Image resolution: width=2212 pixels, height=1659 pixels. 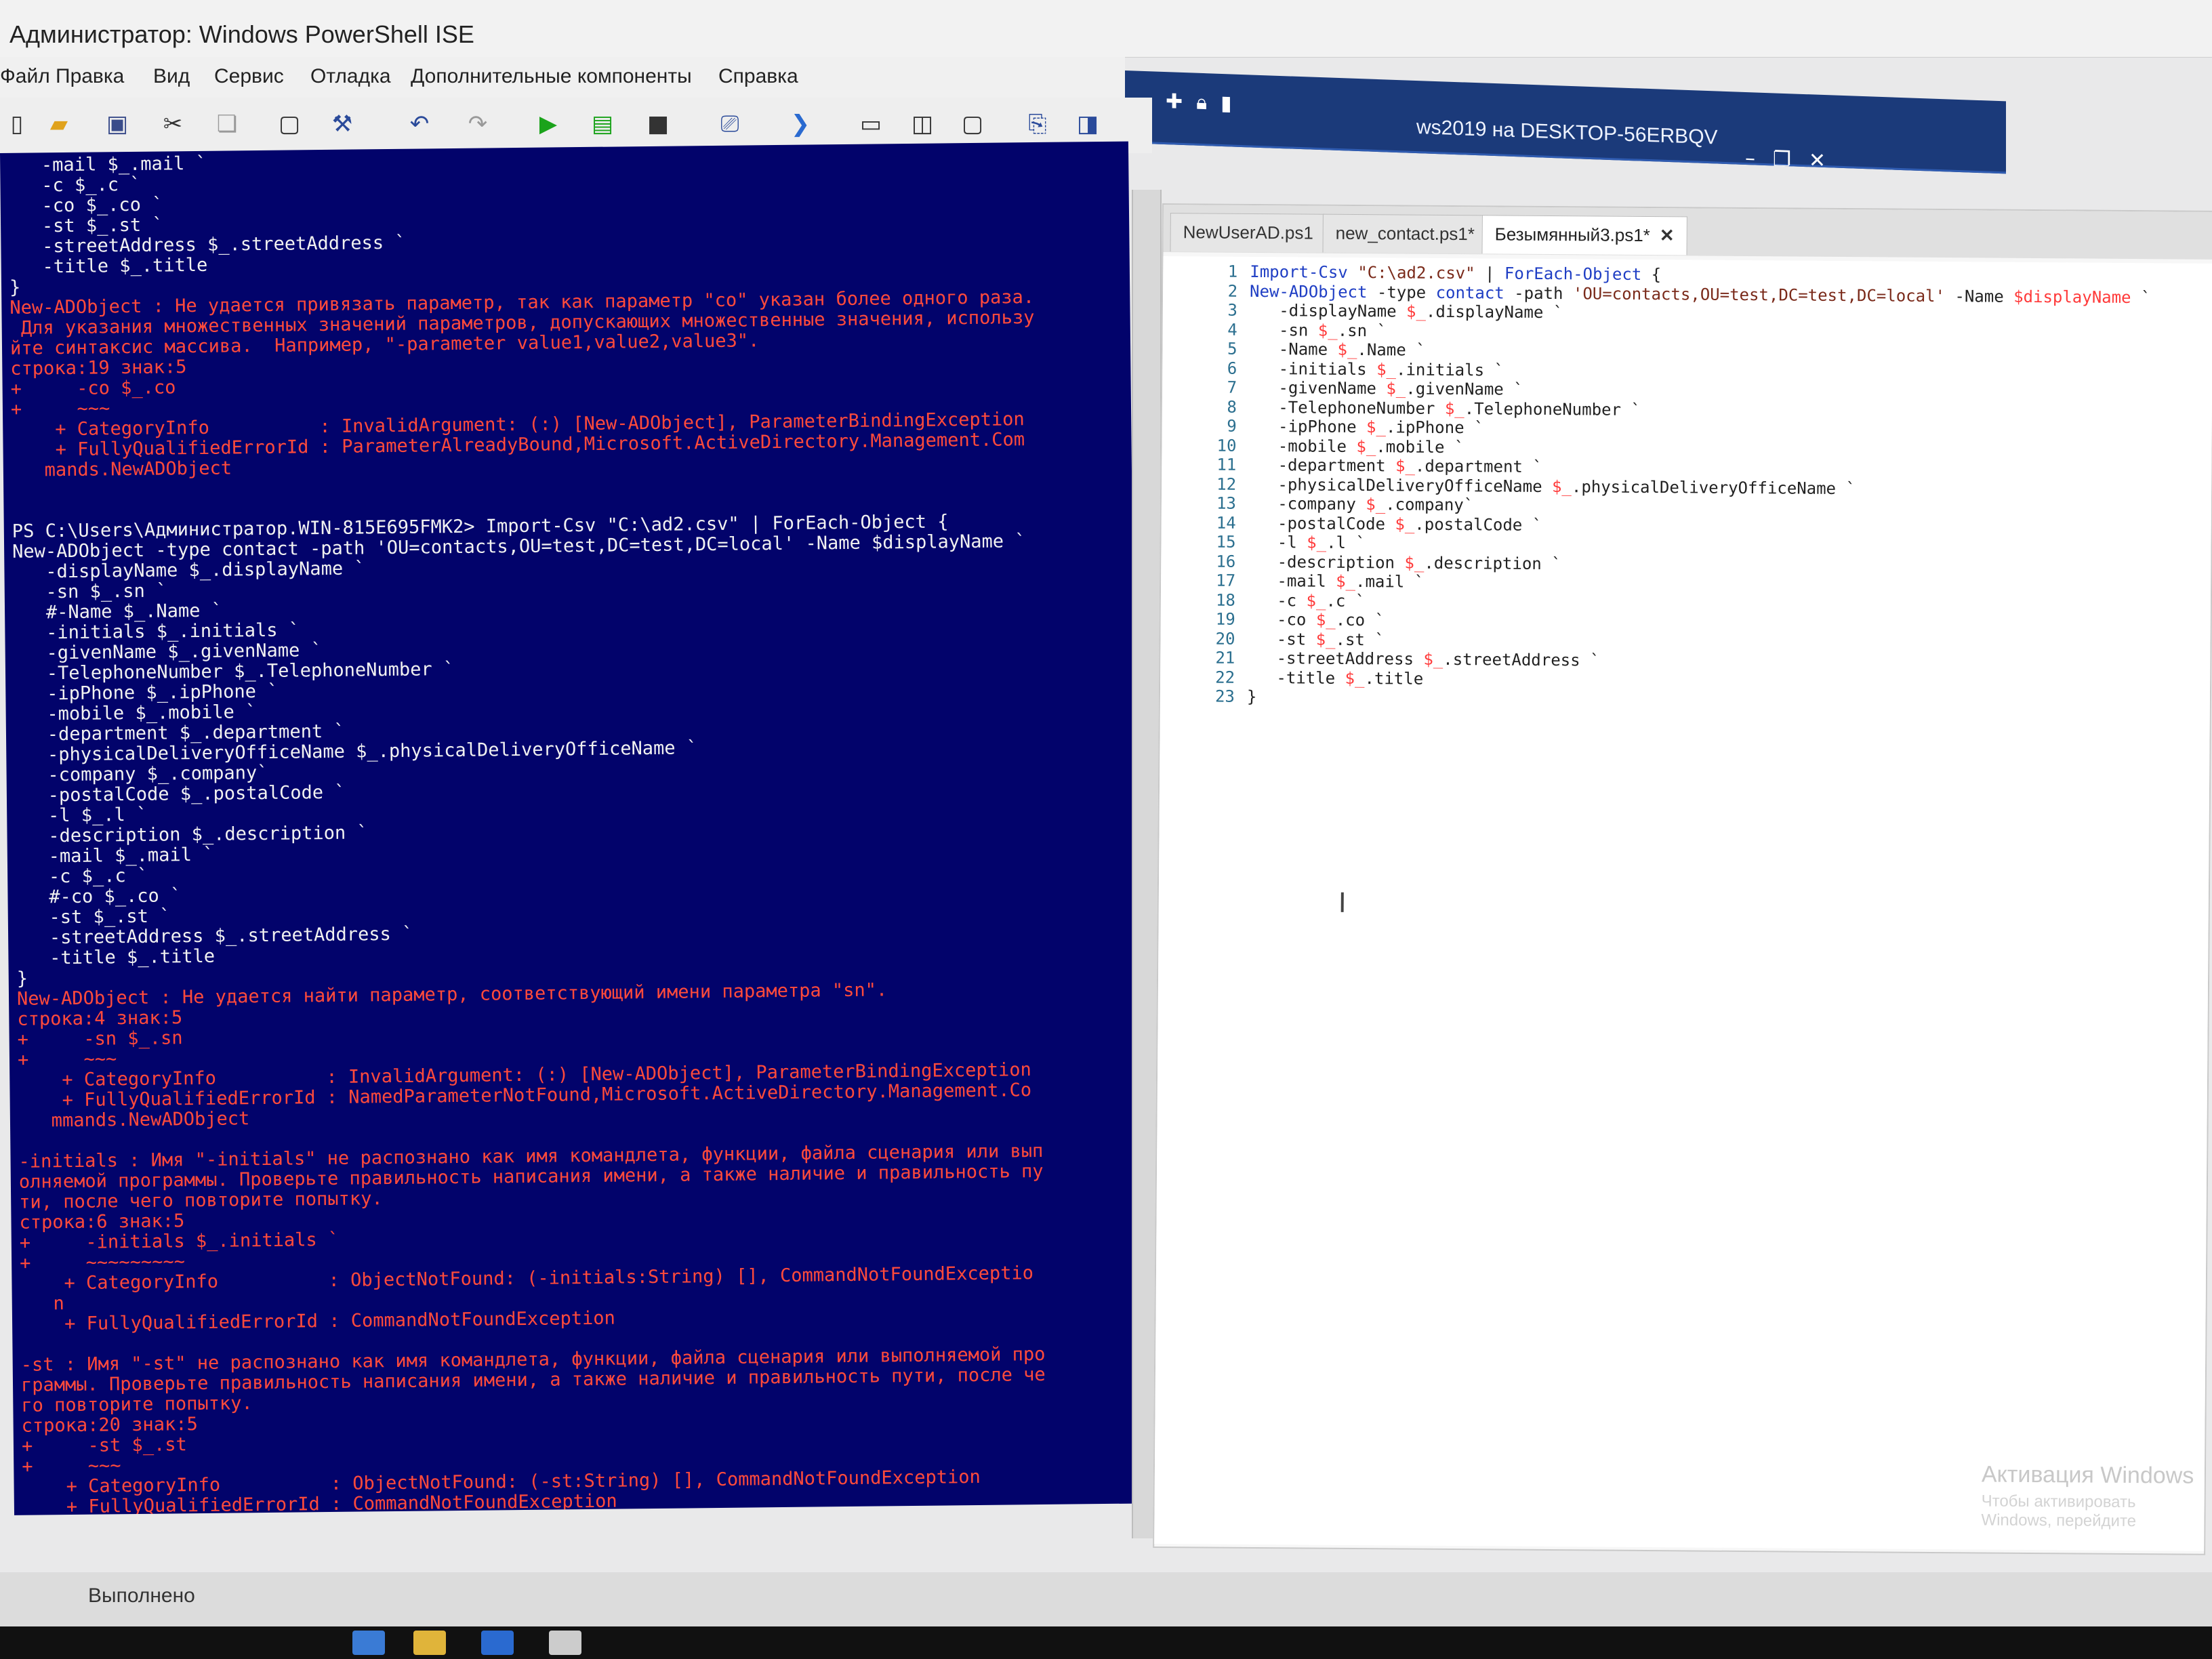 What do you see at coordinates (1226, 445) in the screenshot?
I see `line-number: 10` at bounding box center [1226, 445].